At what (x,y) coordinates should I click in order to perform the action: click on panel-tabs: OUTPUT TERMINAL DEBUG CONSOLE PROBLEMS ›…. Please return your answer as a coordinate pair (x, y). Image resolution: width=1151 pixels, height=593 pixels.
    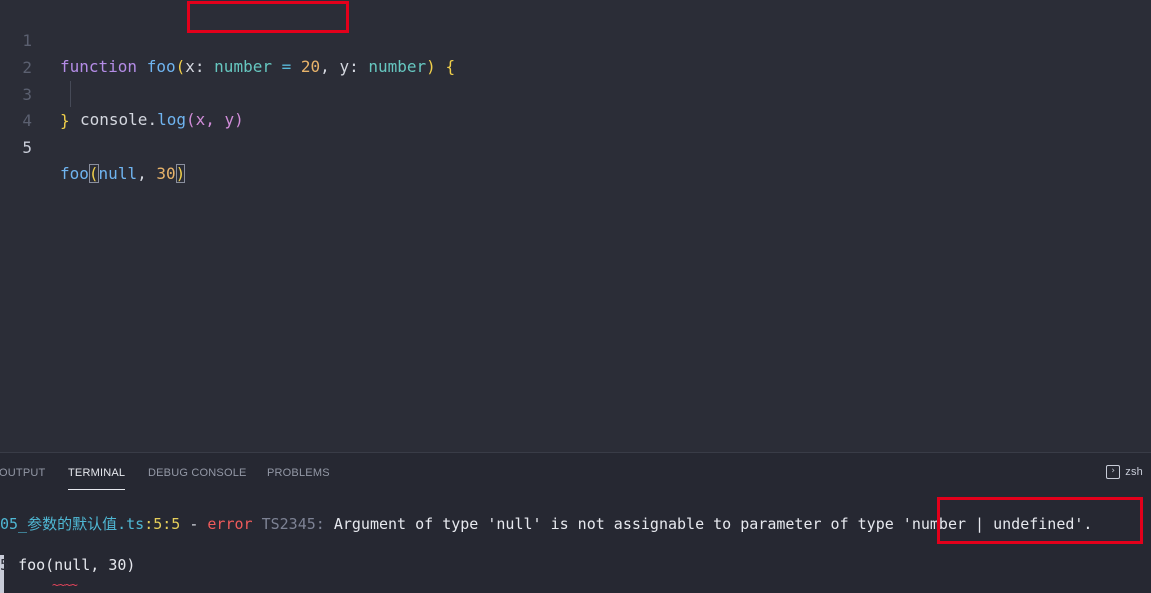
    Looking at the image, I should click on (575, 473).